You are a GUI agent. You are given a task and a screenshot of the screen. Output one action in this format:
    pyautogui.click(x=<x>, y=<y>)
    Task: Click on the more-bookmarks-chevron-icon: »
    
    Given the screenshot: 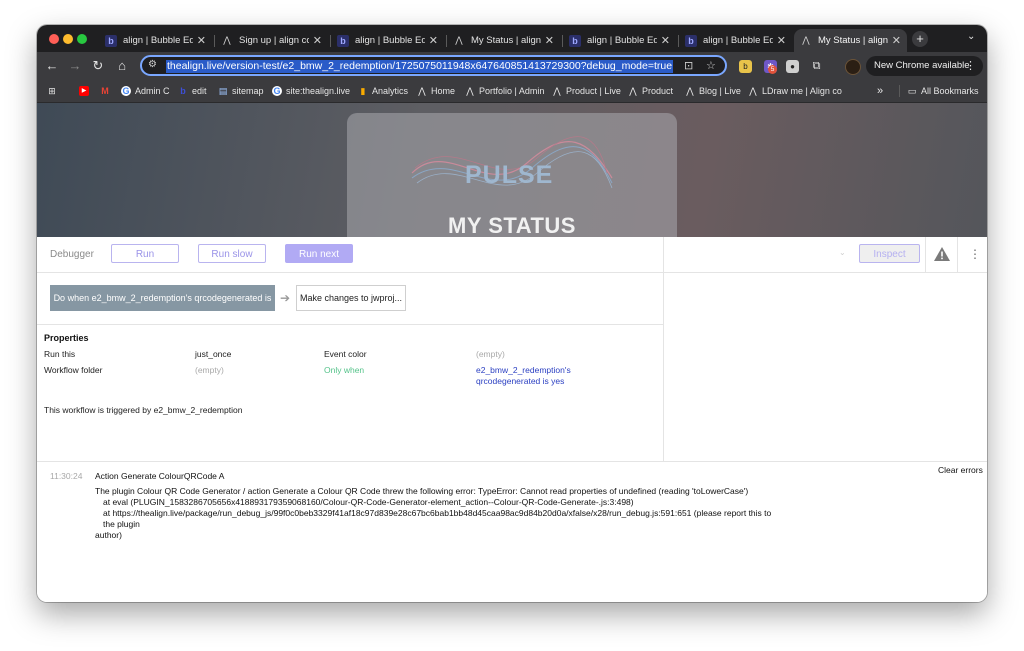 What is the action you would take?
    pyautogui.click(x=880, y=91)
    